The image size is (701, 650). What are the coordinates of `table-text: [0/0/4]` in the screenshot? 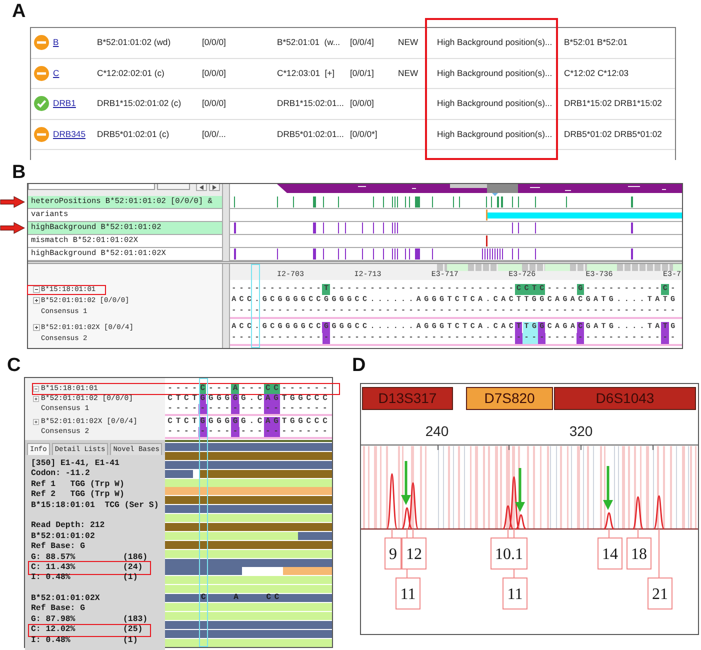 It's located at (362, 42).